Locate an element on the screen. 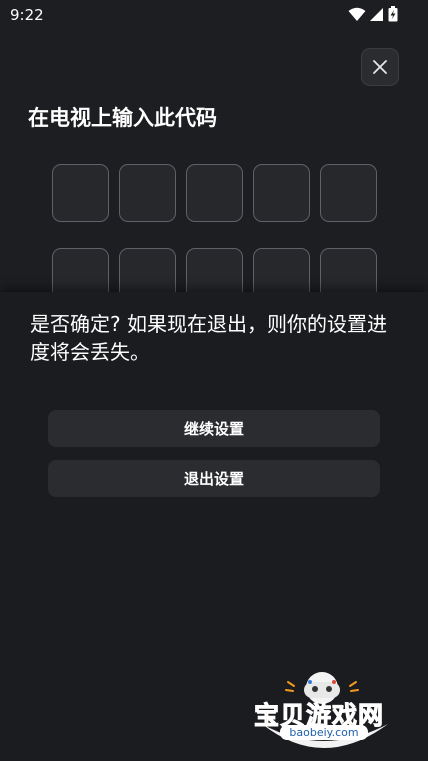  watermark-logo: 宝贝游戏网 baobeiy.com is located at coordinates (323, 710).